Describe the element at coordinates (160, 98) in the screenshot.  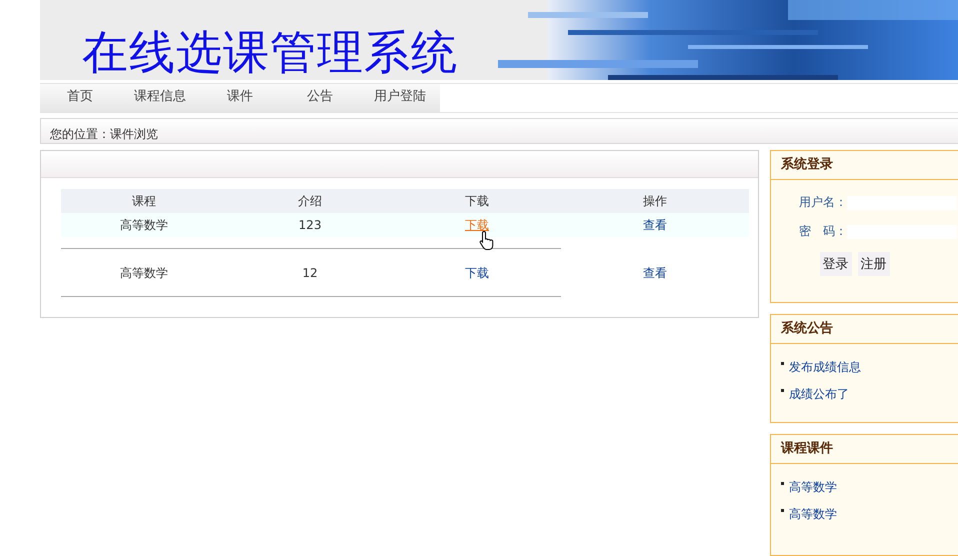
I see `nav-link: 课程信息` at that location.